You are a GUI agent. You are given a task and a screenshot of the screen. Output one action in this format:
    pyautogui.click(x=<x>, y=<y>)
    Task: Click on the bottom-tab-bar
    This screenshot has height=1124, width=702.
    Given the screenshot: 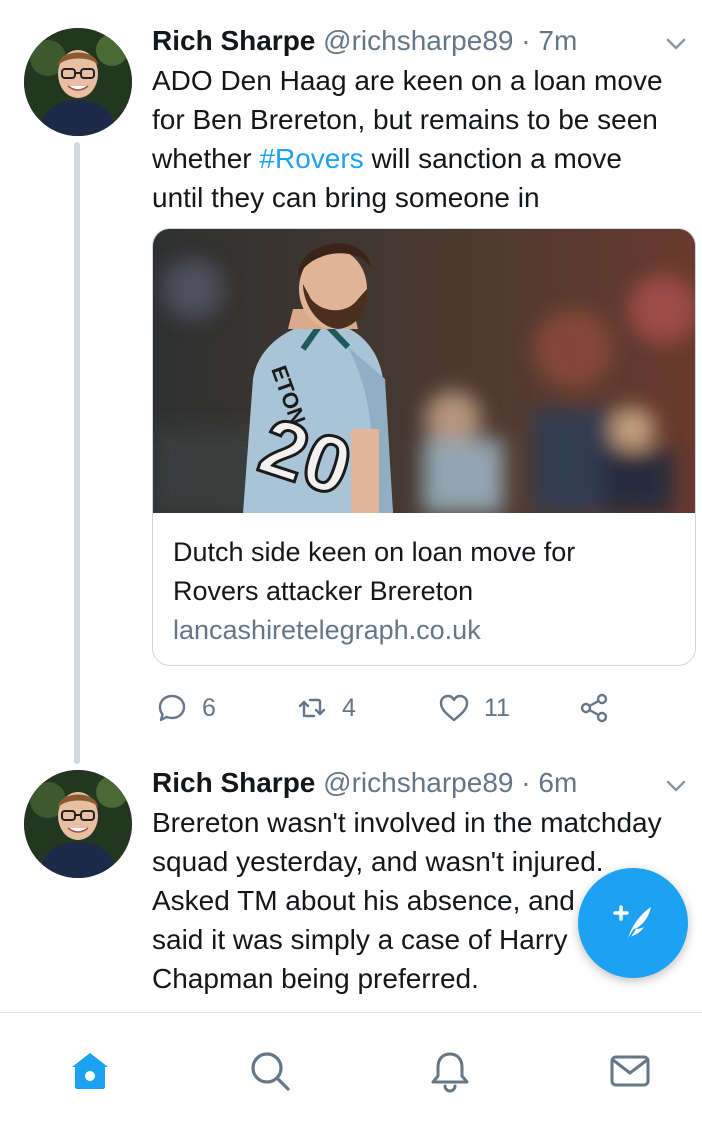 What is the action you would take?
    pyautogui.click(x=351, y=1068)
    